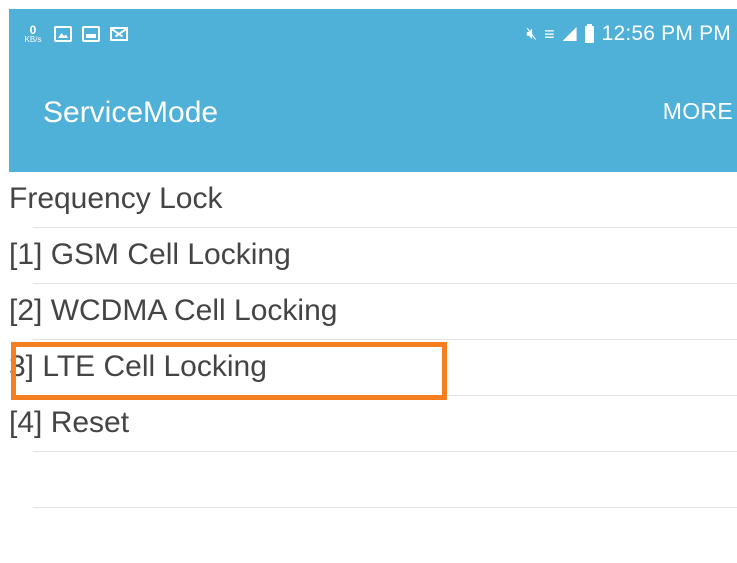  Describe the element at coordinates (138, 366) in the screenshot. I see `list-item-label: 3] LTE Cell Locking` at that location.